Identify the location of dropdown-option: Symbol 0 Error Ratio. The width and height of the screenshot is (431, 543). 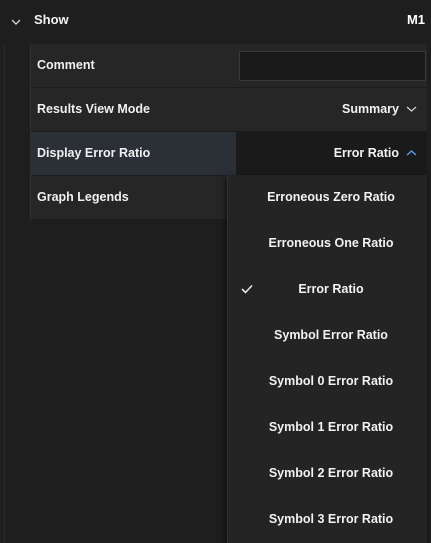
(328, 382).